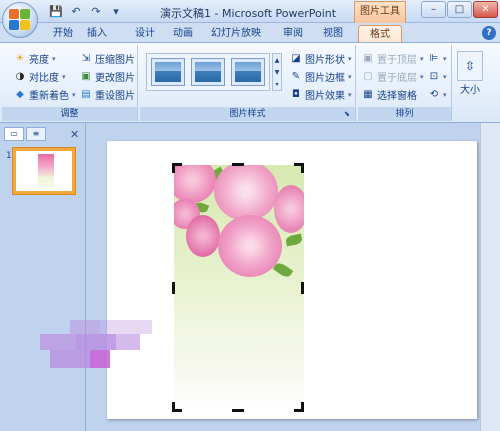  What do you see at coordinates (333, 33) in the screenshot?
I see `tab-view: 视图` at bounding box center [333, 33].